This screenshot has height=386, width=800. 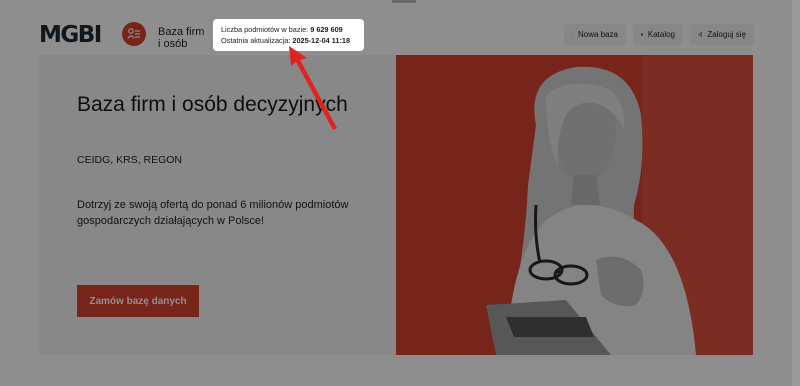 What do you see at coordinates (597, 34) in the screenshot?
I see `new-base-label: Nowa baza` at bounding box center [597, 34].